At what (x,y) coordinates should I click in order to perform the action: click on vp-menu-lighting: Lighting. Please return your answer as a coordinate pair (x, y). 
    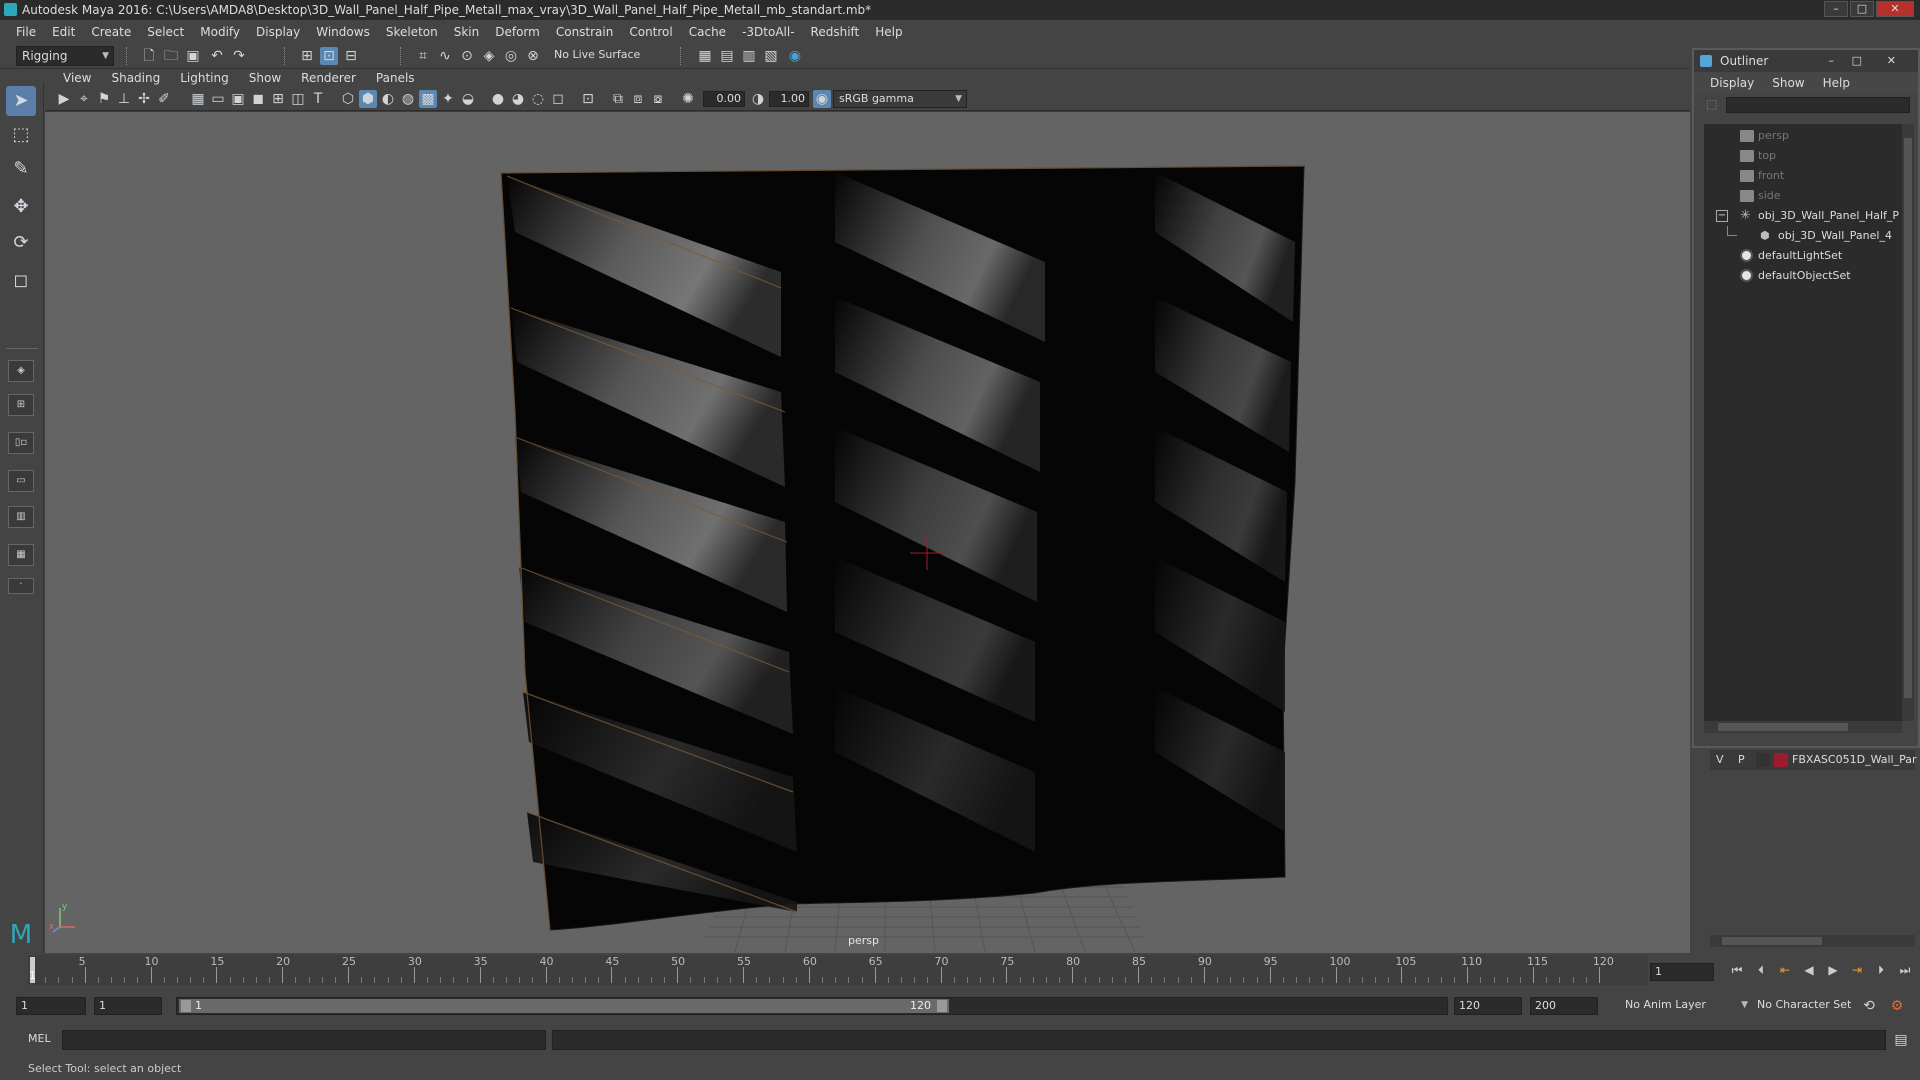
    Looking at the image, I should click on (204, 78).